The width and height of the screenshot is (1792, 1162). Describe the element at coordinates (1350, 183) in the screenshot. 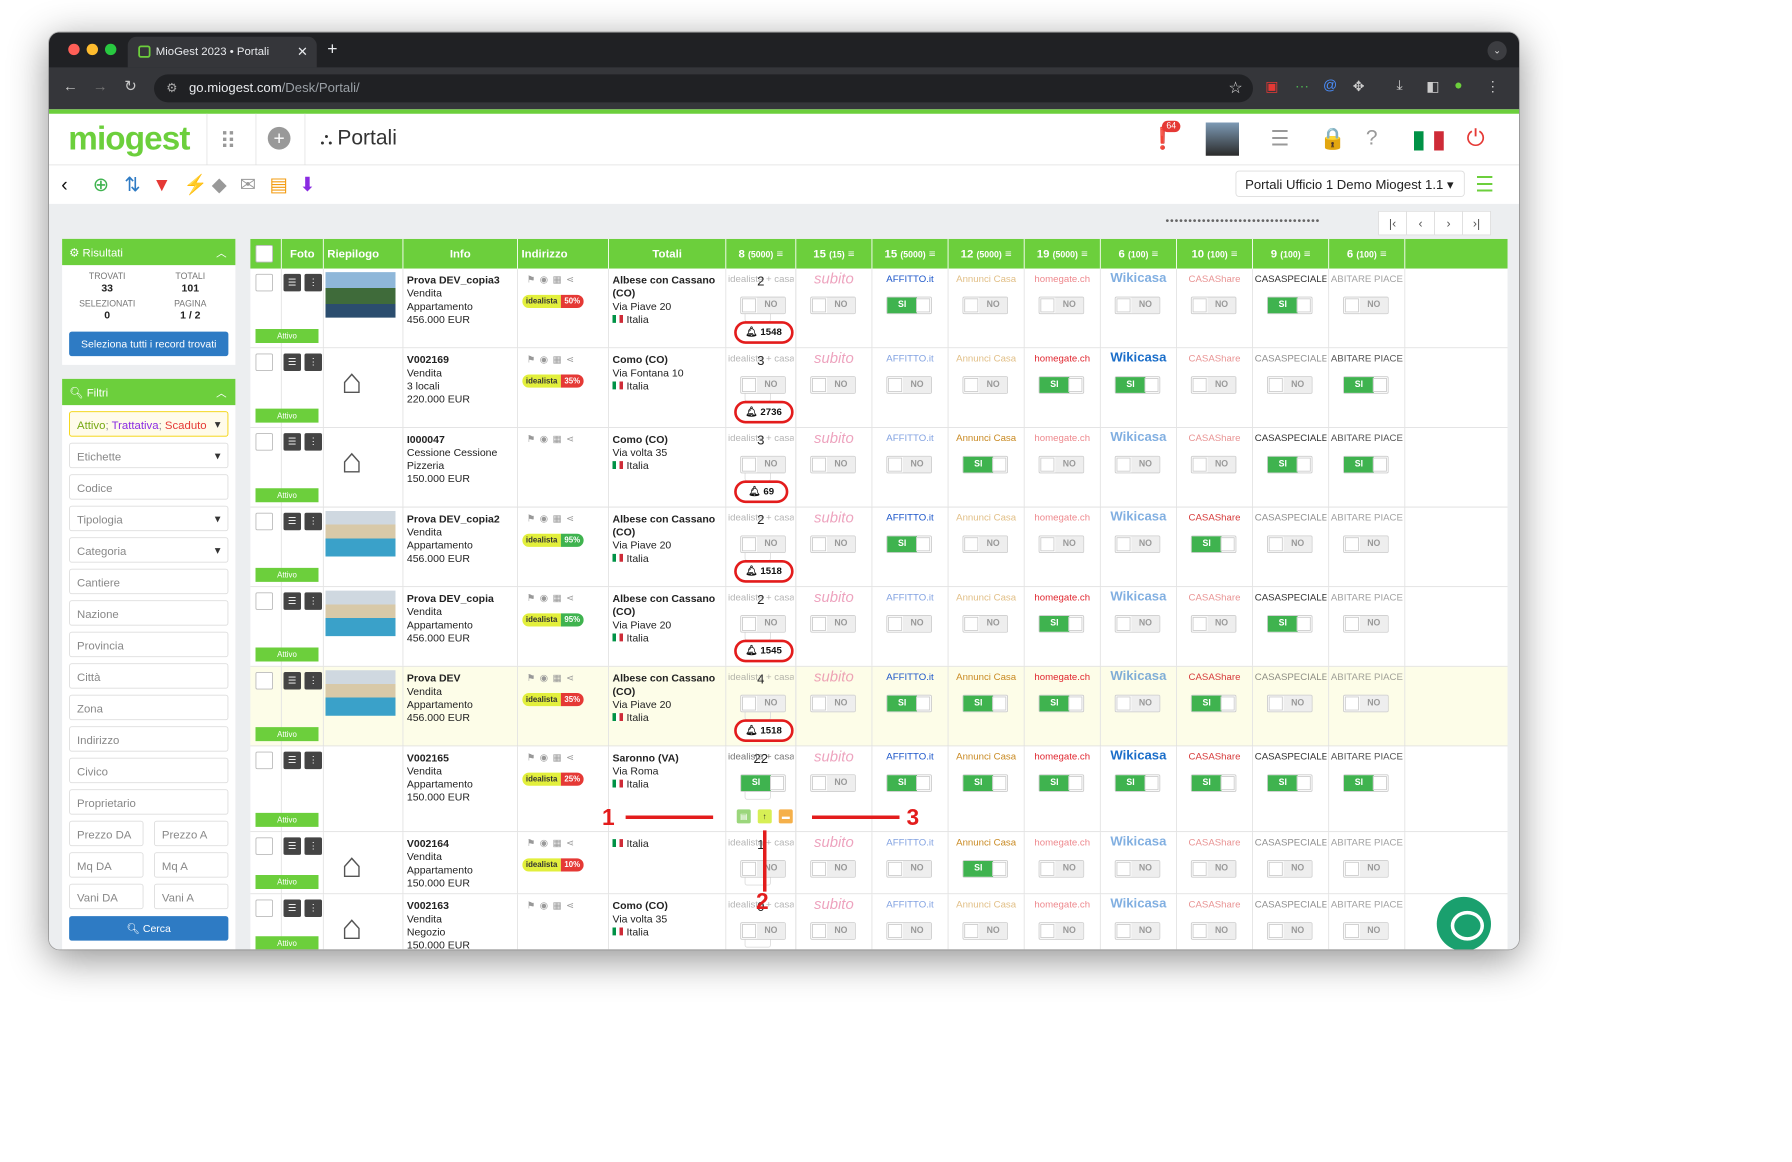

I see `office-select: Portali Ufficio 1 Demo Miogest 1.1 ▾` at that location.